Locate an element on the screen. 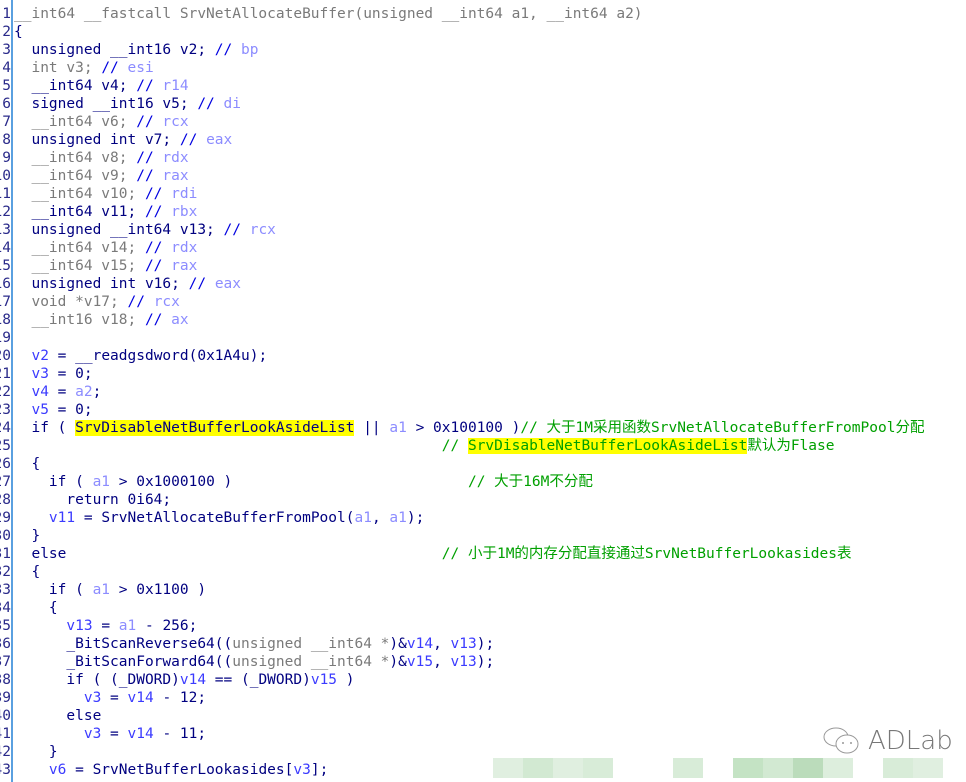  highlighted-identifier: SrvDisableNetBufferLookAsideList is located at coordinates (215, 428).